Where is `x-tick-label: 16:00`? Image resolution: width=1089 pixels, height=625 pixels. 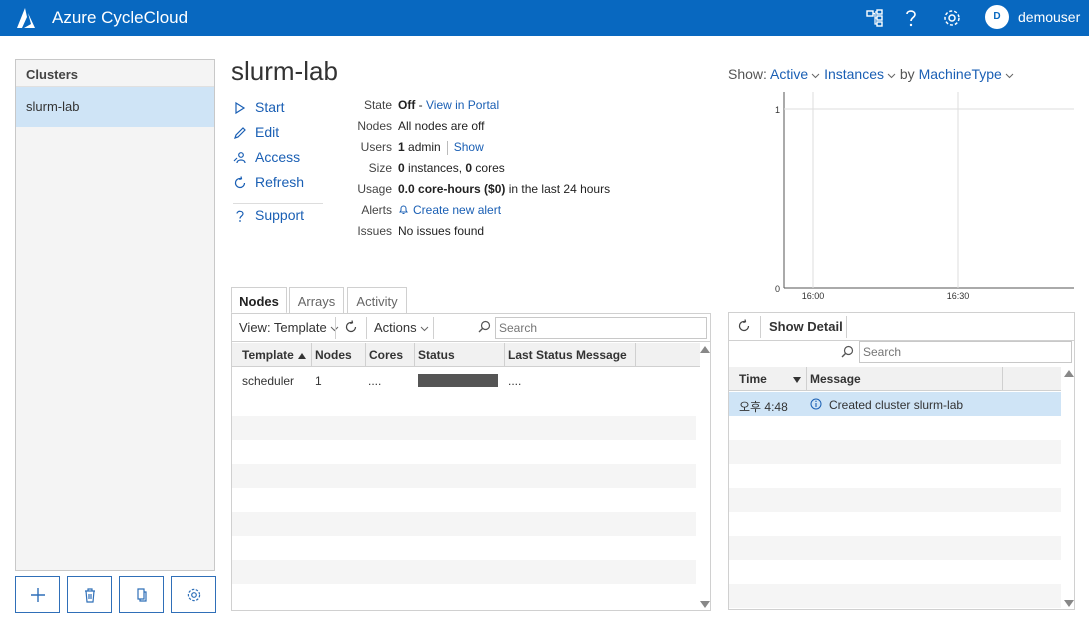
x-tick-label: 16:00 is located at coordinates (813, 296).